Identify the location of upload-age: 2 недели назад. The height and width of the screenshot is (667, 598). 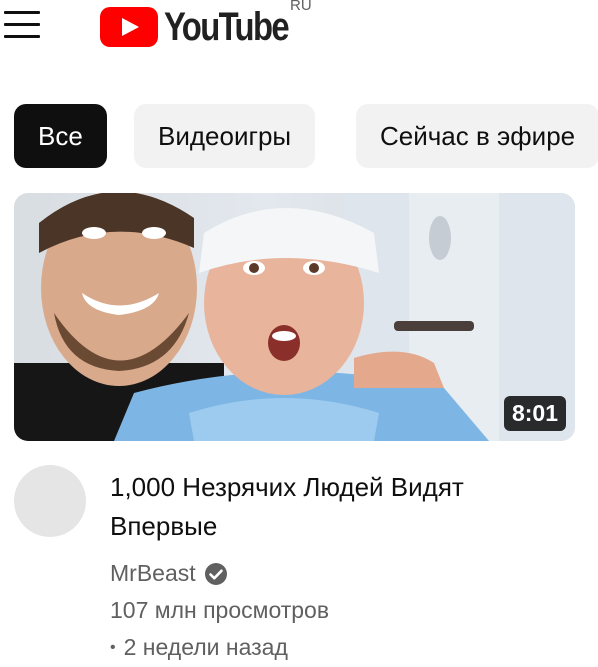
(205, 647).